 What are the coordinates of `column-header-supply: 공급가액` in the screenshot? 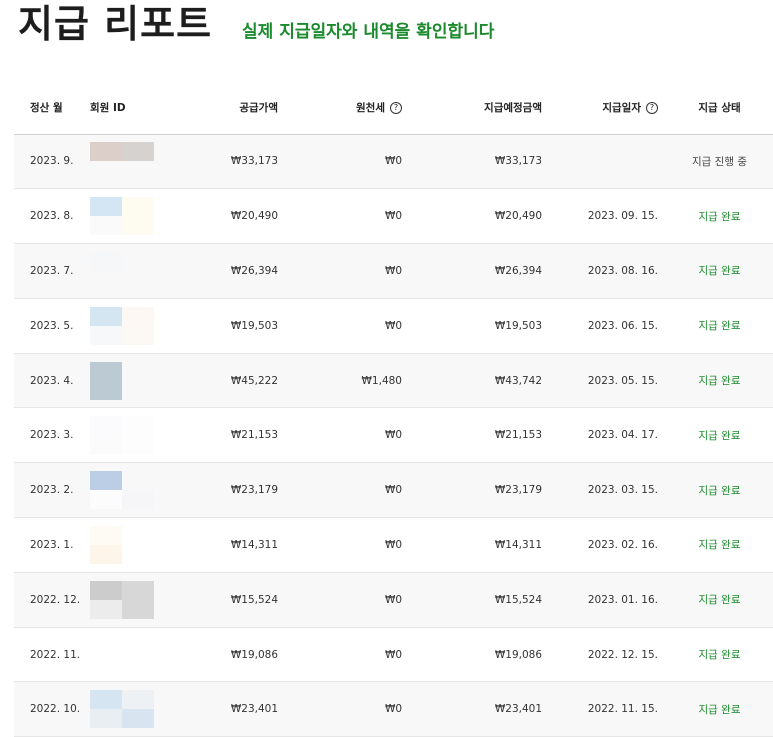 It's located at (230, 108).